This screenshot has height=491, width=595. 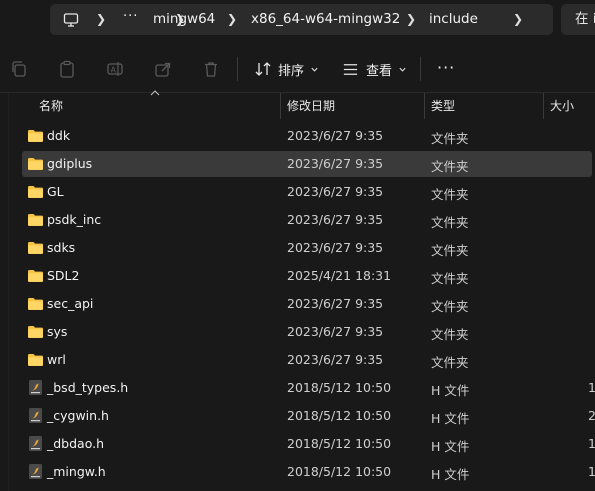 What do you see at coordinates (184, 19) in the screenshot?
I see `breadcrumb-mingw64: mingw64` at bounding box center [184, 19].